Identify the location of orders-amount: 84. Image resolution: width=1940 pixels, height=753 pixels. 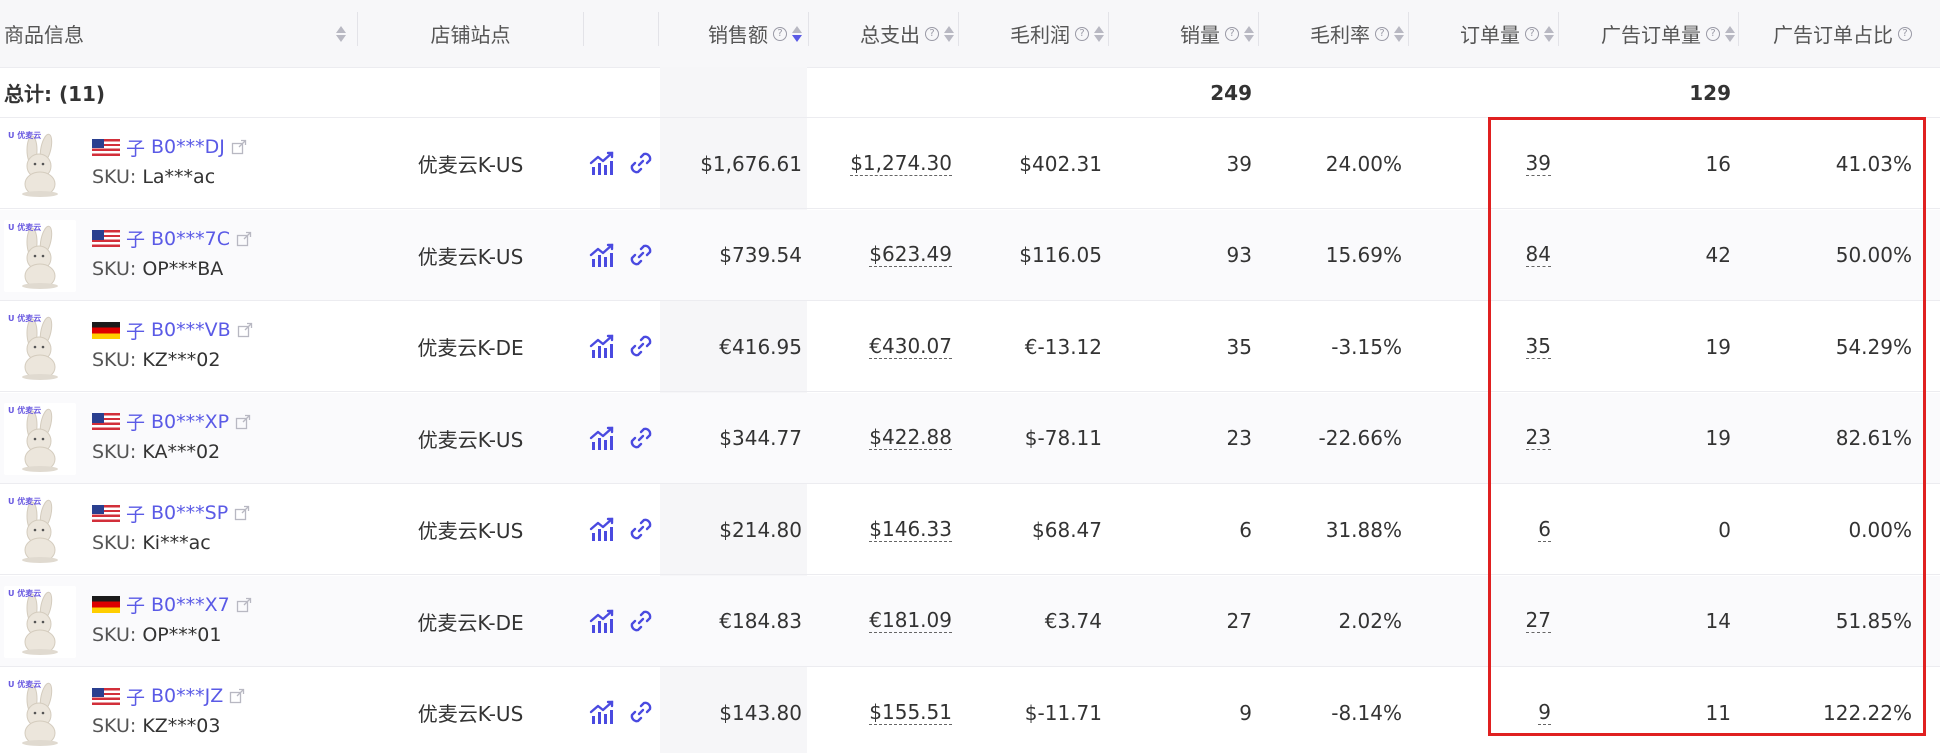
(1538, 255).